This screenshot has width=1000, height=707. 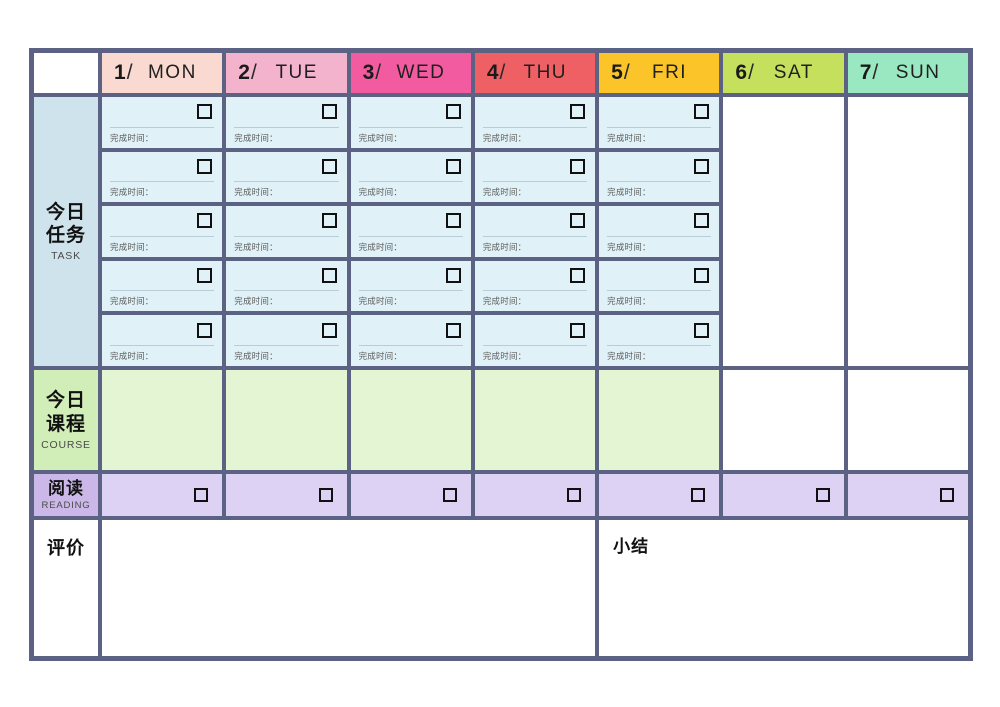 What do you see at coordinates (783, 73) in the screenshot?
I see `day-header-sat: 6/SAT` at bounding box center [783, 73].